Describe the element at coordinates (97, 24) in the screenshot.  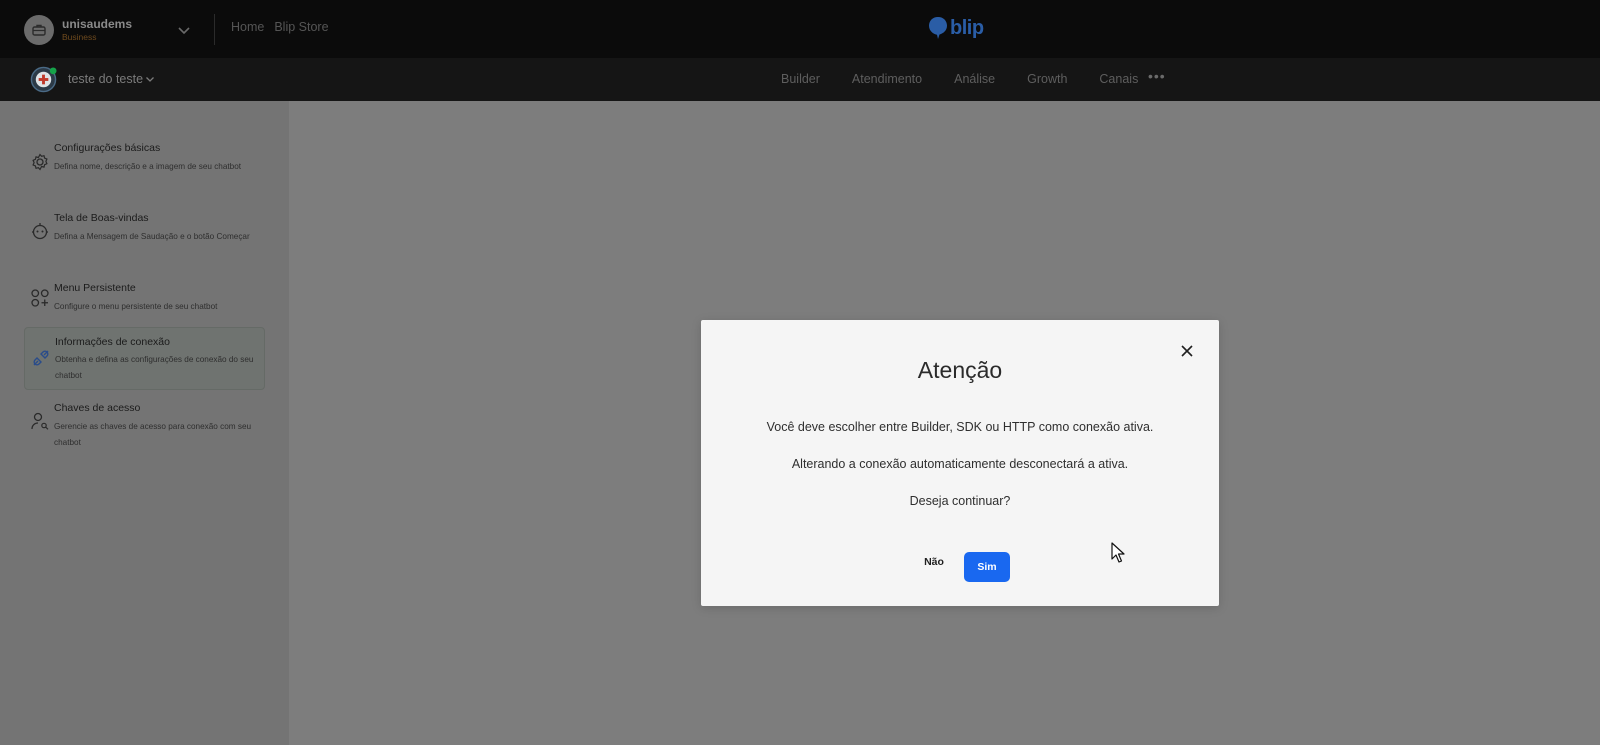
I see `organization-name: unisaudems` at that location.